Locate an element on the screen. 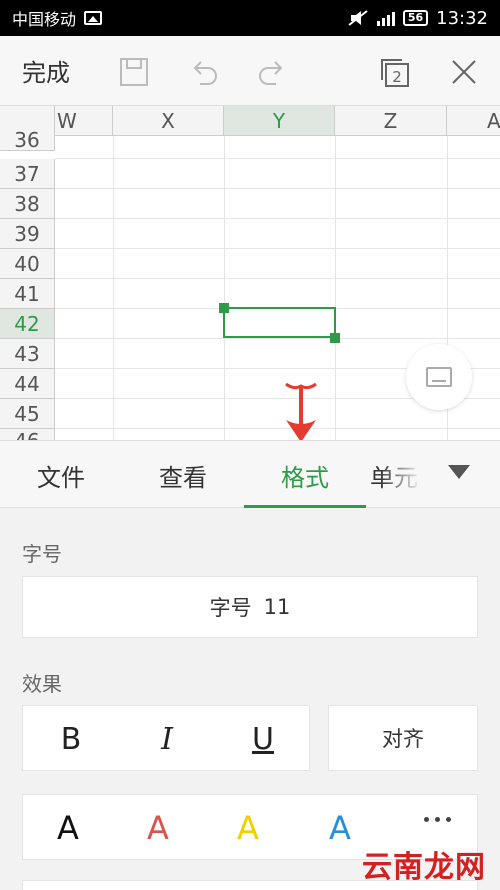  more-tabs-dropdown-icon is located at coordinates (459, 472).